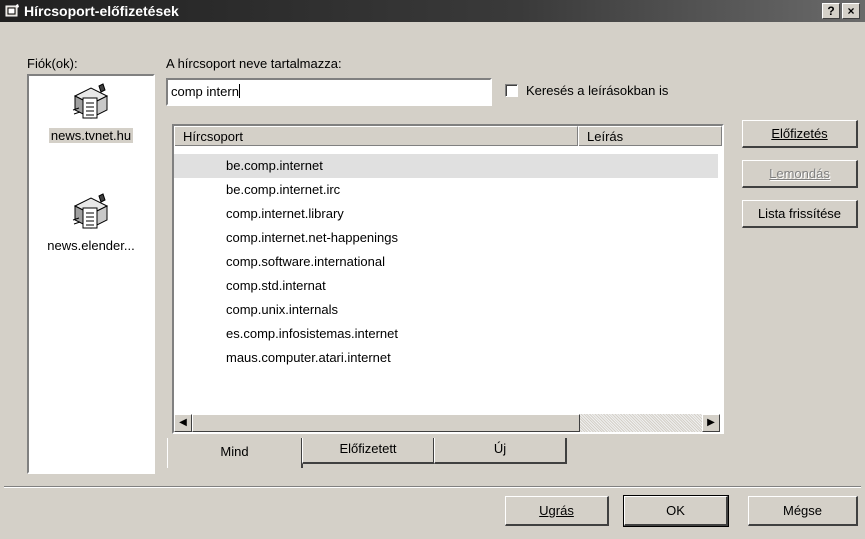 This screenshot has height=539, width=865. What do you see at coordinates (432, 11) in the screenshot?
I see `title-bar: Hírcsoport-előfizetések ? ×` at bounding box center [432, 11].